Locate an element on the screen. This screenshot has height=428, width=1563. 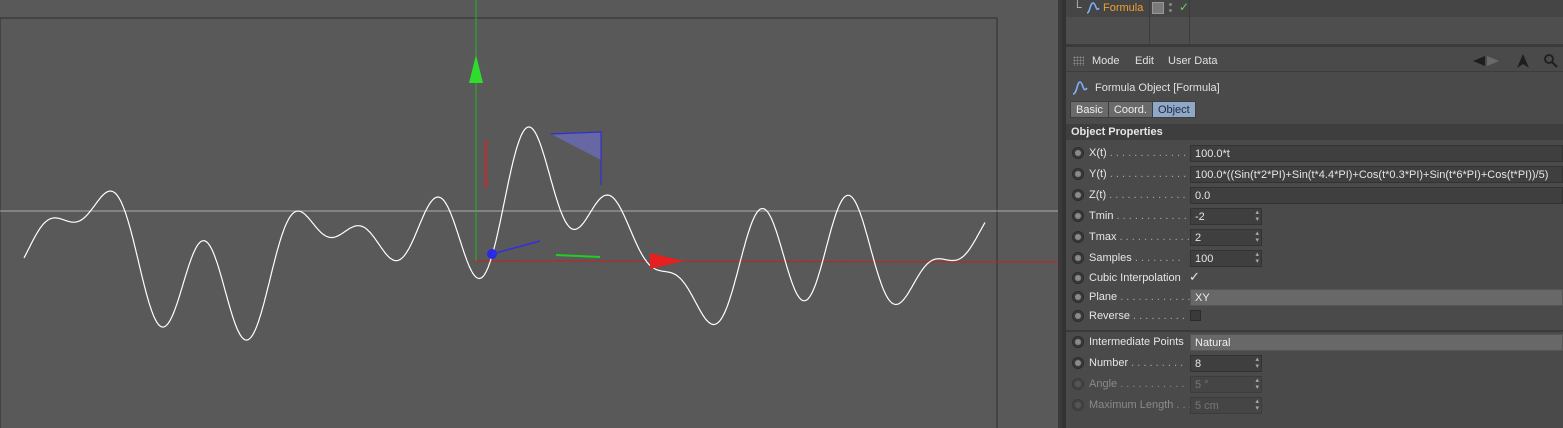
prop-label: Tmin is located at coordinates (1101, 216).